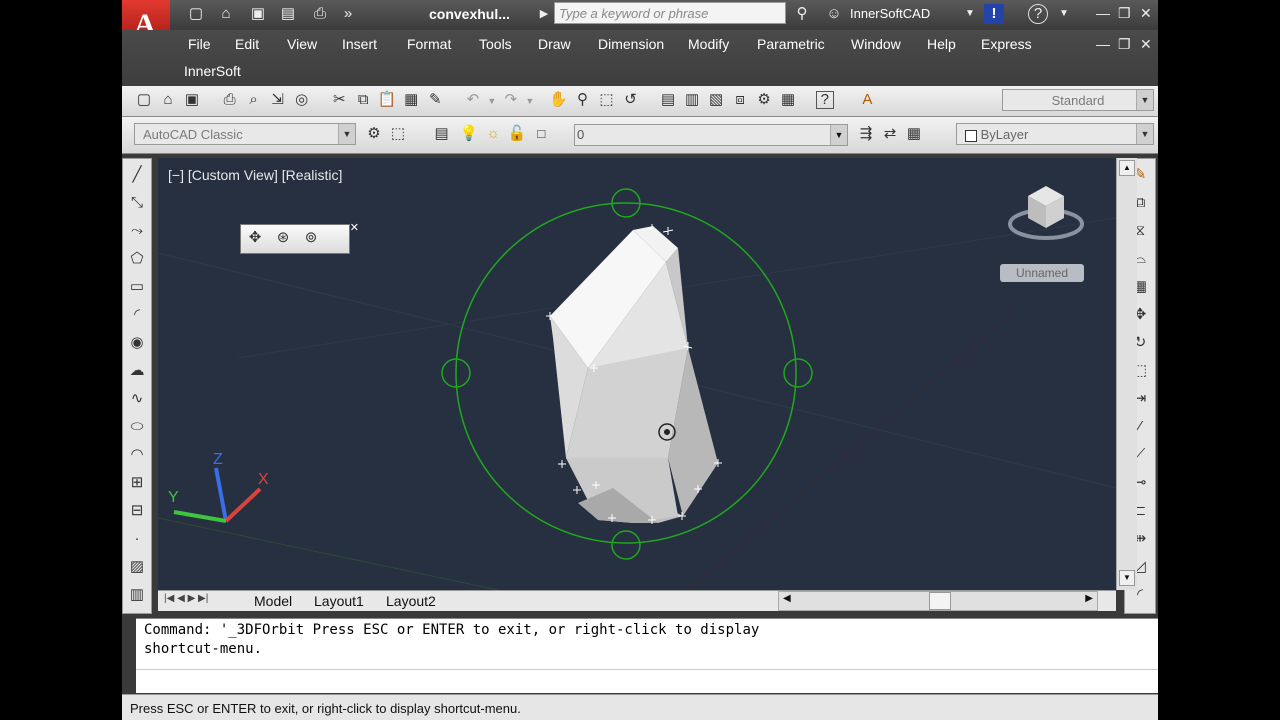  Describe the element at coordinates (168, 100) in the screenshot. I see `open-icon: ⌂` at that location.